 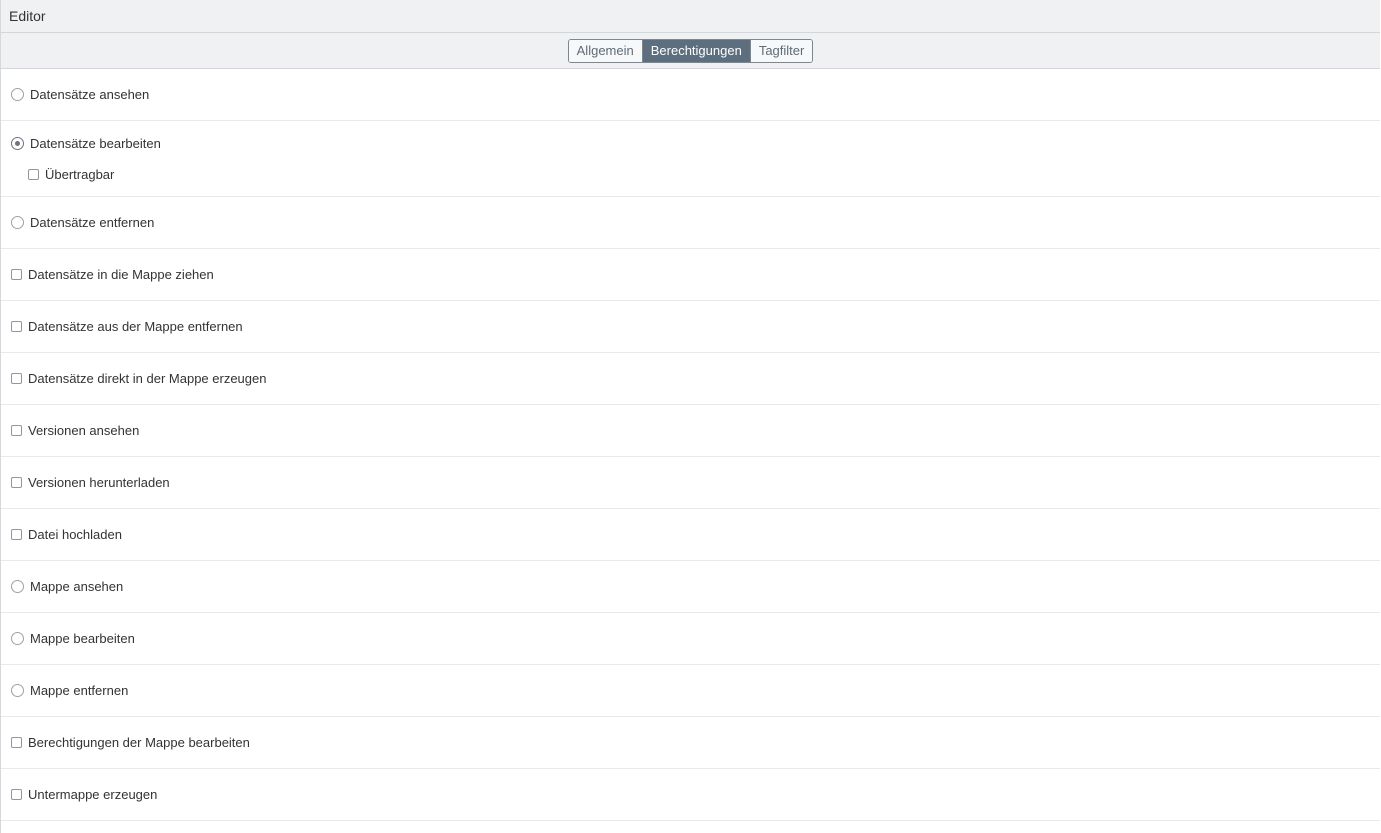 I want to click on permission-versionen-herunterladen: Versionen herunterladen, so click(x=695, y=483).